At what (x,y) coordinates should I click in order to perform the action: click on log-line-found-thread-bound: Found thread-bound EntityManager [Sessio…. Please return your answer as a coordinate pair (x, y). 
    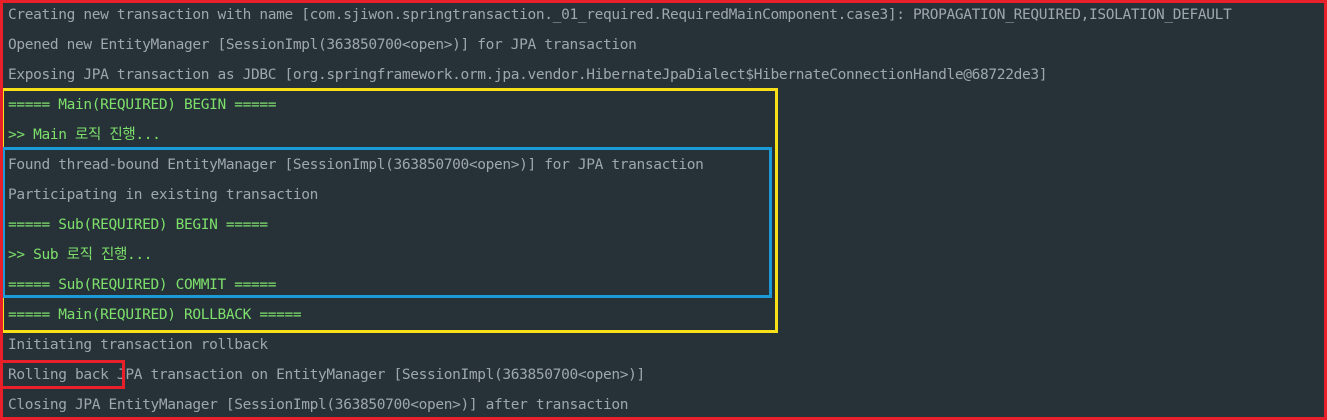
    Looking at the image, I should click on (356, 165).